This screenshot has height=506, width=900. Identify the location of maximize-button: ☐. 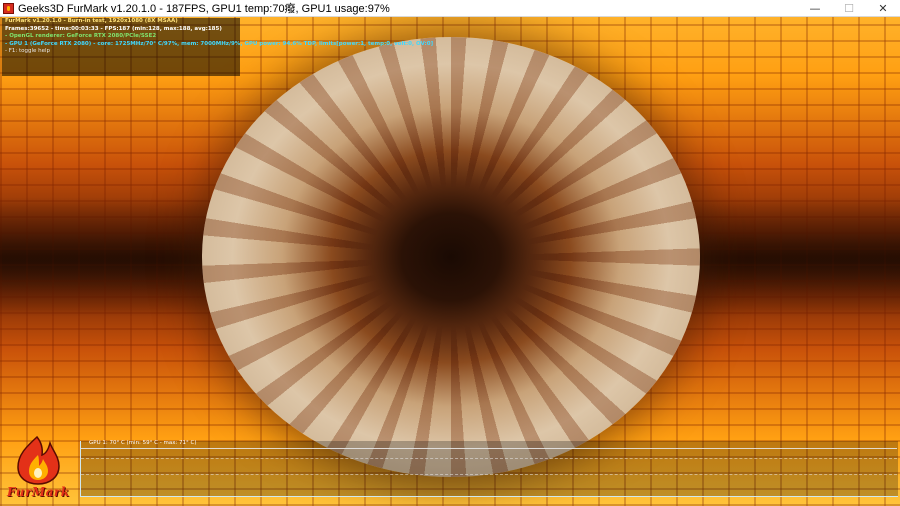
(849, 8).